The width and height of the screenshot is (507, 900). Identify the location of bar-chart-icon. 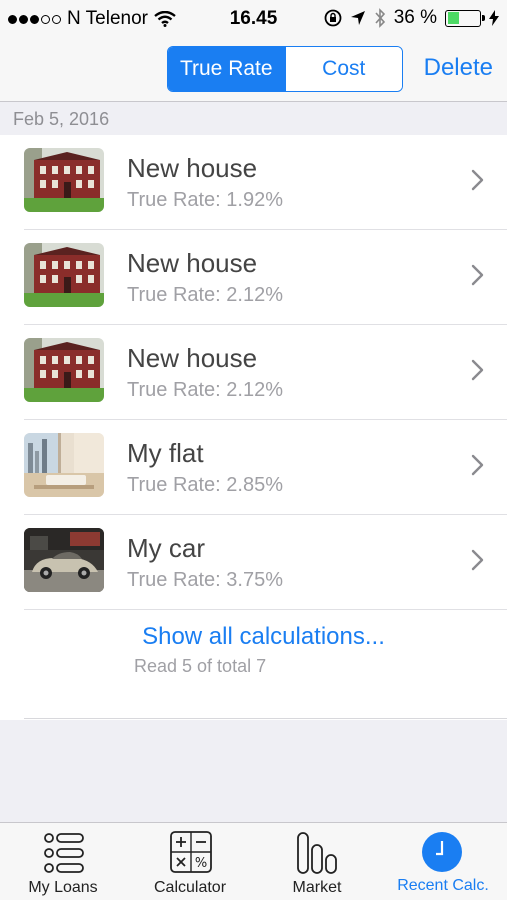
(317, 853).